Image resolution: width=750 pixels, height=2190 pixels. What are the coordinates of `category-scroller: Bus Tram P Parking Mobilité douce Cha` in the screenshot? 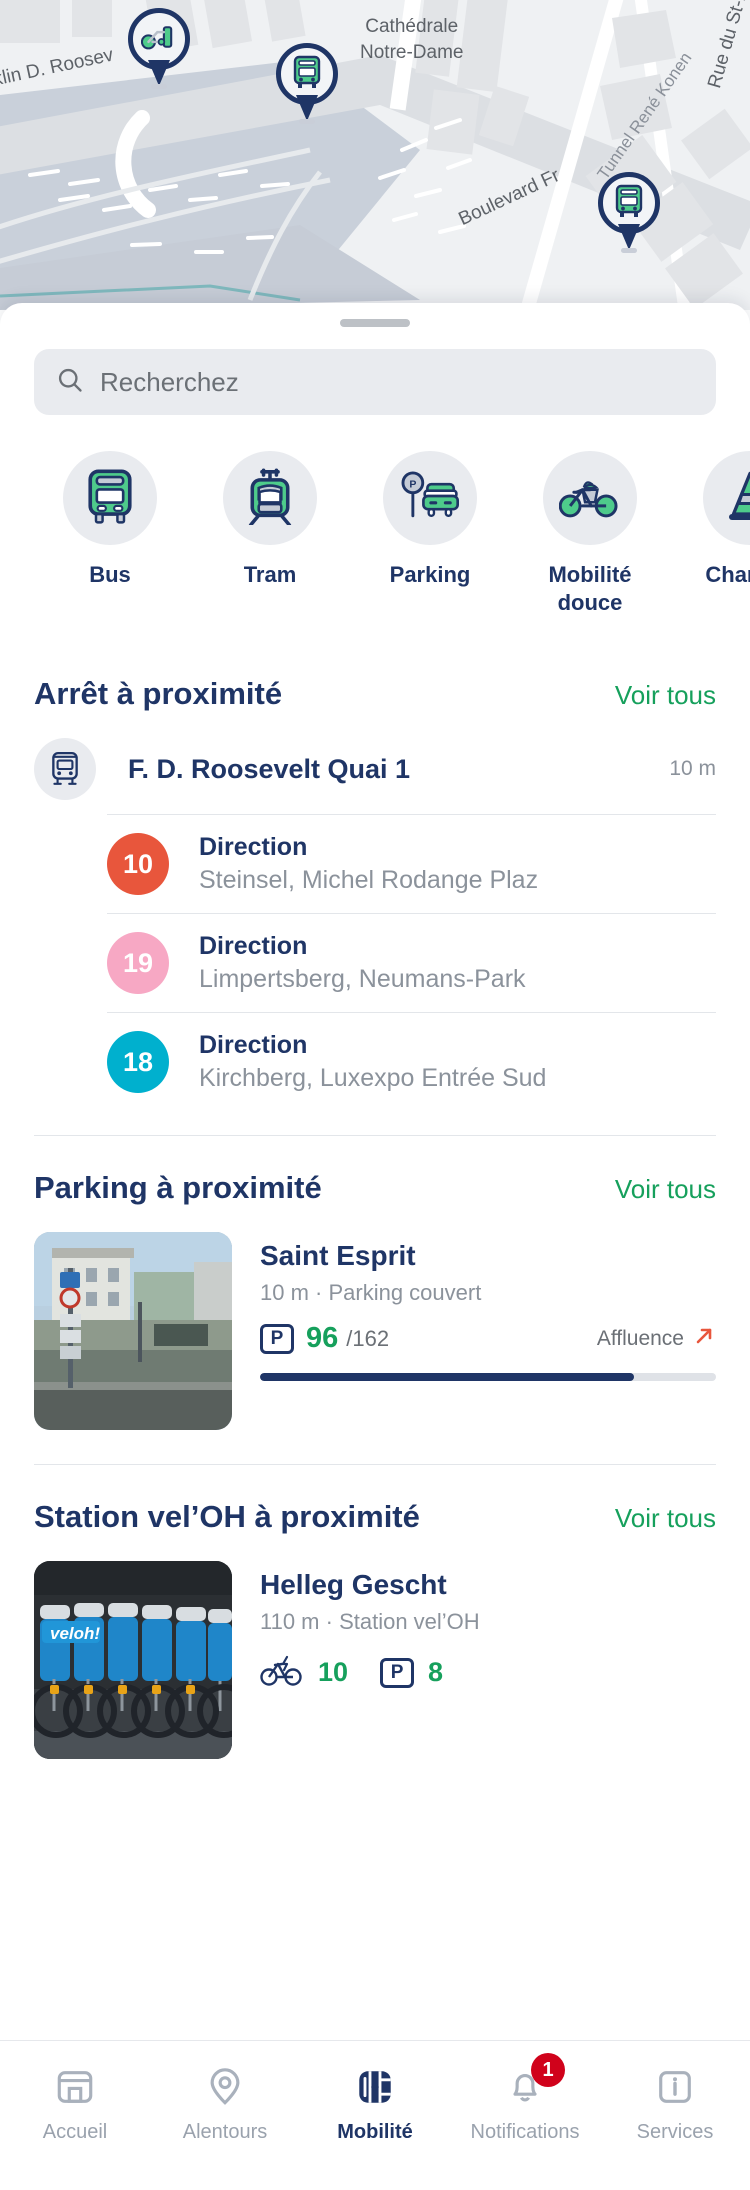 It's located at (375, 515).